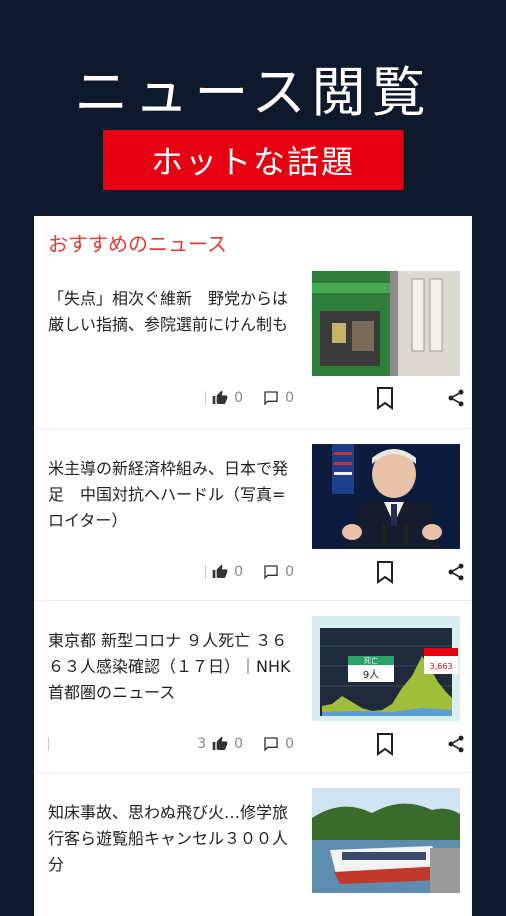 This screenshot has width=506, height=916. I want to click on section-title: おすすめのニュース, so click(137, 244).